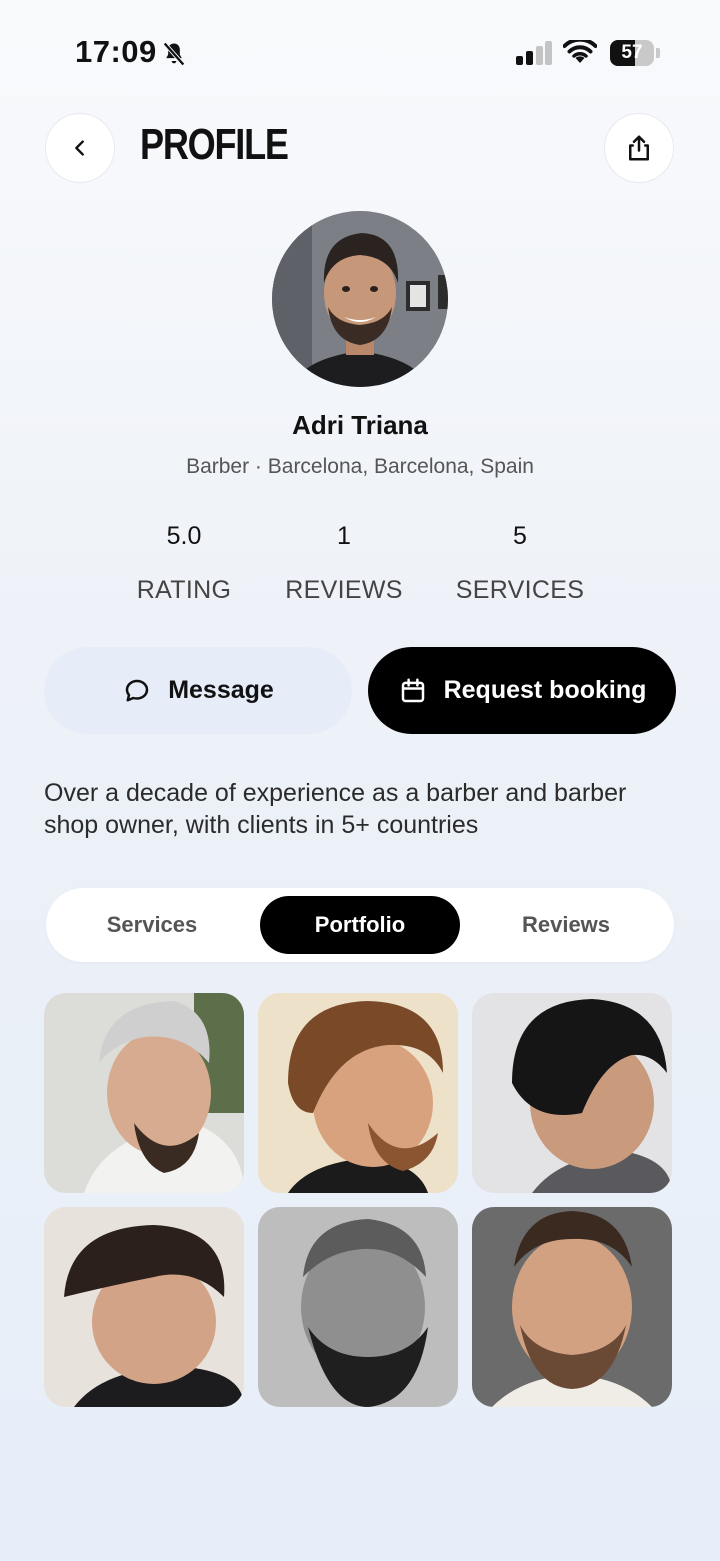 This screenshot has width=720, height=1561. I want to click on tab-portfolio: Portfolio, so click(360, 925).